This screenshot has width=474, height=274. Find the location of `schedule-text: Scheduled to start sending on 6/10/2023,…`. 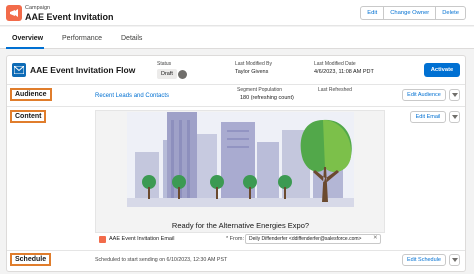

schedule-text: Scheduled to start sending on 6/10/2023,… is located at coordinates (161, 260).